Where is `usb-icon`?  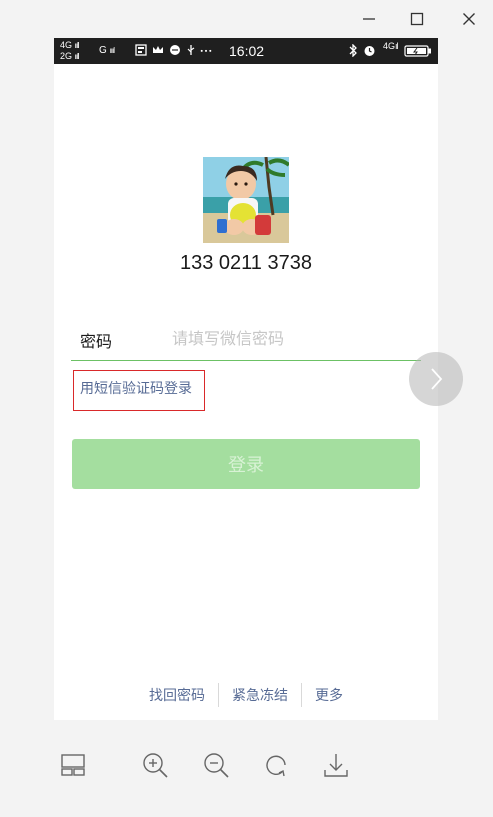
usb-icon is located at coordinates (191, 50).